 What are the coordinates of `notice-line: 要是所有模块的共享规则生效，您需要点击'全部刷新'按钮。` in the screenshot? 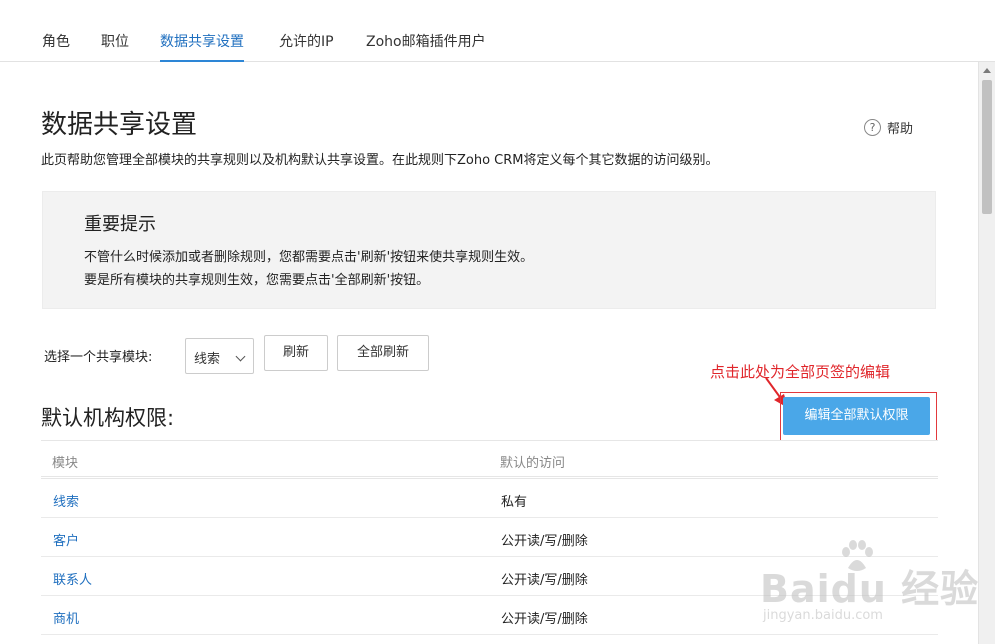 It's located at (257, 280).